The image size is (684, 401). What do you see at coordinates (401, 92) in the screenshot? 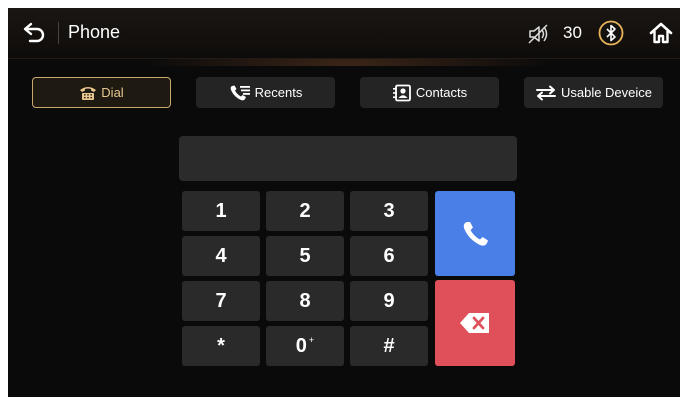
I see `contact-card-icon` at bounding box center [401, 92].